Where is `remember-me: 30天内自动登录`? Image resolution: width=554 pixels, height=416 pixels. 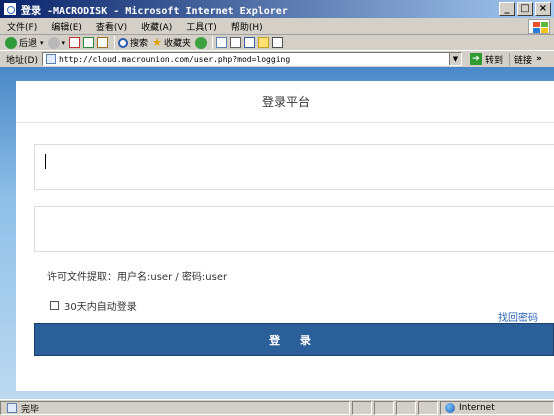 remember-me: 30天内自动登录 is located at coordinates (93, 305).